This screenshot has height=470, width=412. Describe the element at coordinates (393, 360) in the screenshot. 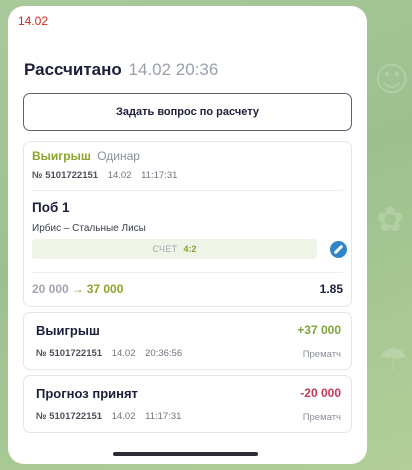

I see `background-doodle: ☂` at that location.